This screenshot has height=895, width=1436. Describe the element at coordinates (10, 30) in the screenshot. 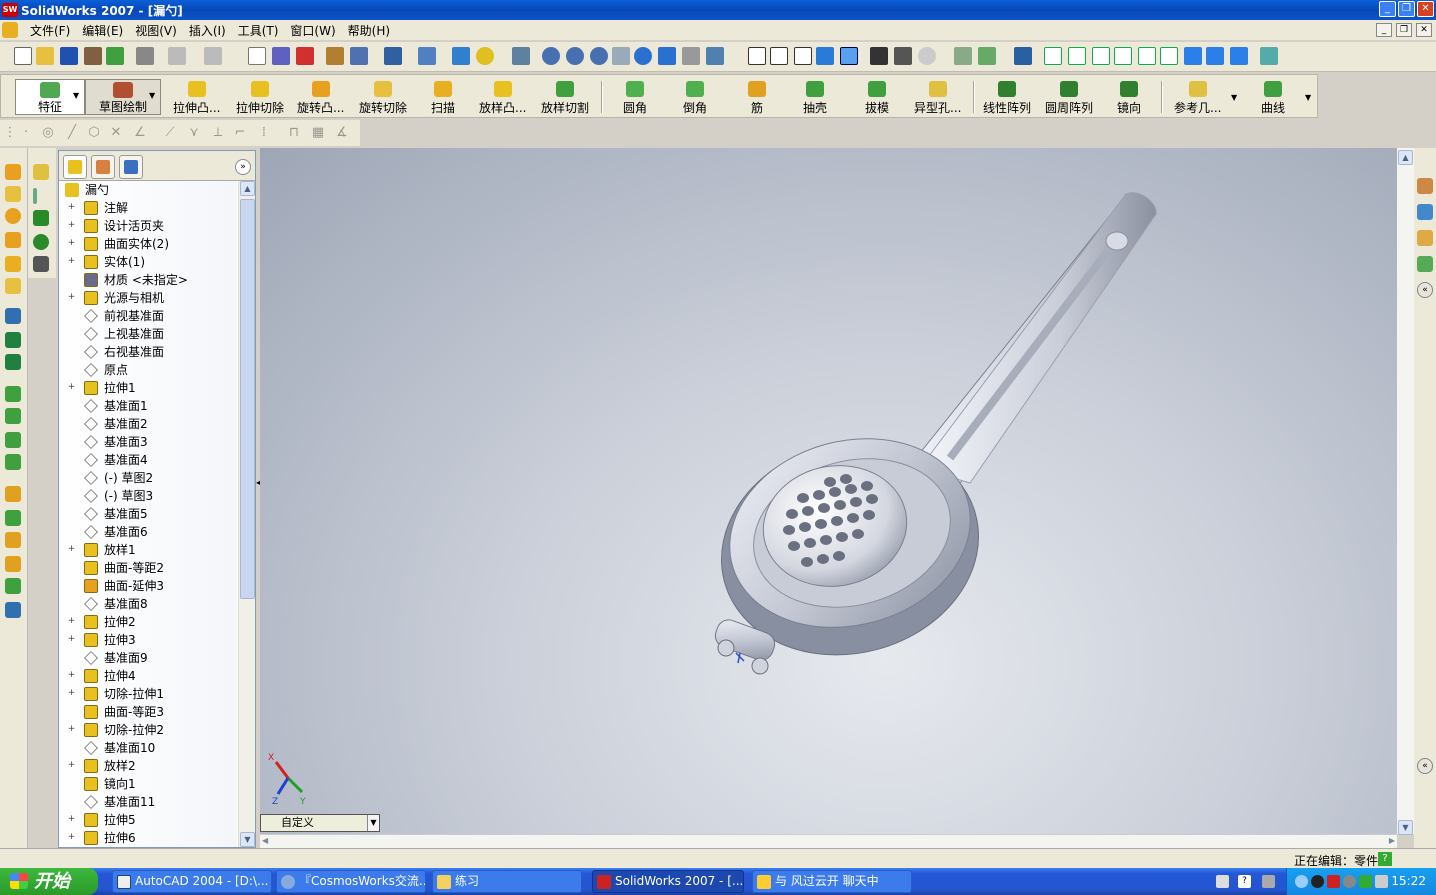

I see `solidworks-menu-icon` at that location.